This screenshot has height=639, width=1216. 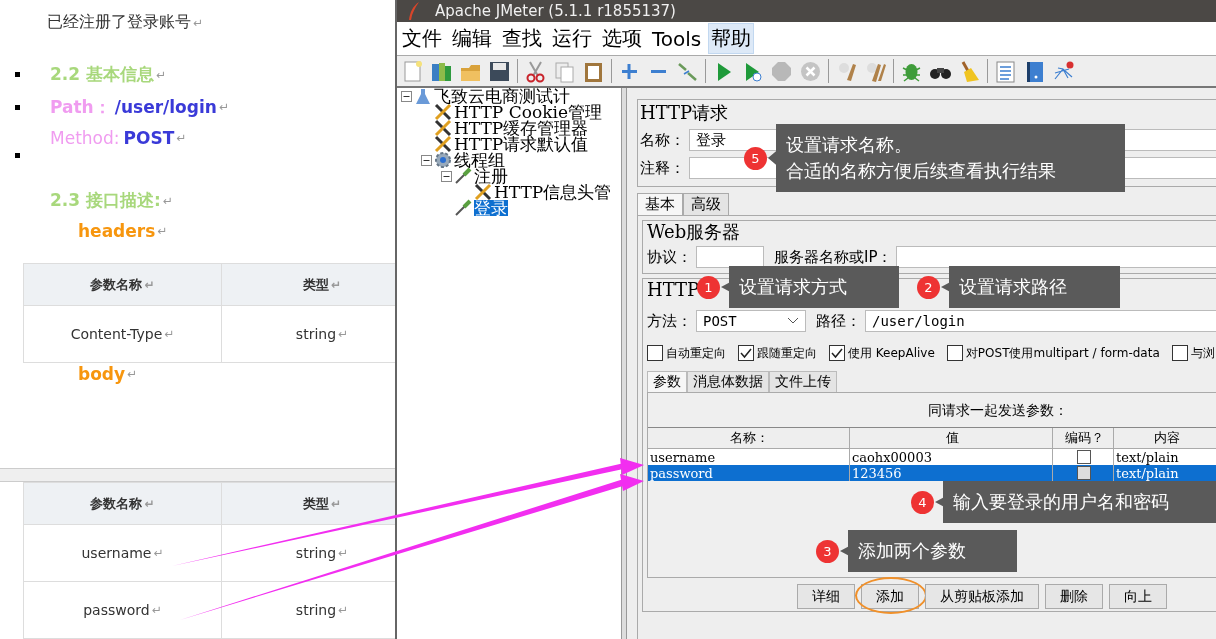 I want to click on path-field: /user/login, so click(x=1040, y=321).